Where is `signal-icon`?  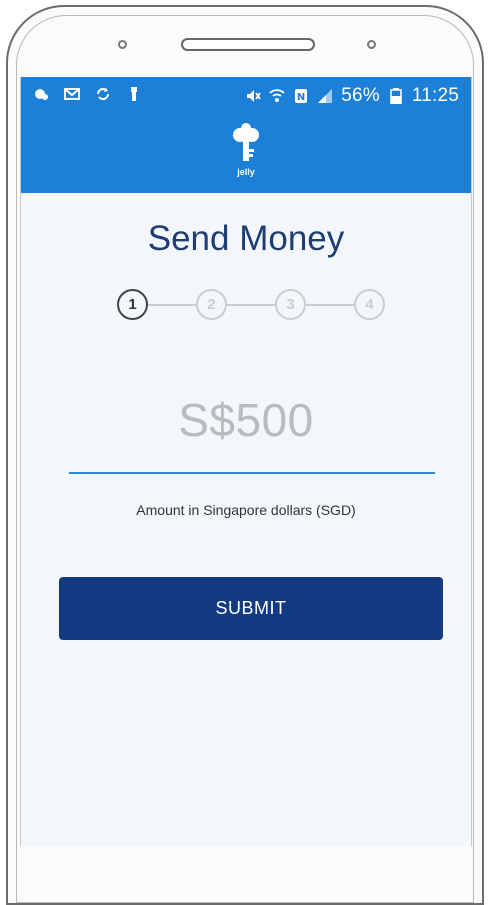 signal-icon is located at coordinates (325, 96).